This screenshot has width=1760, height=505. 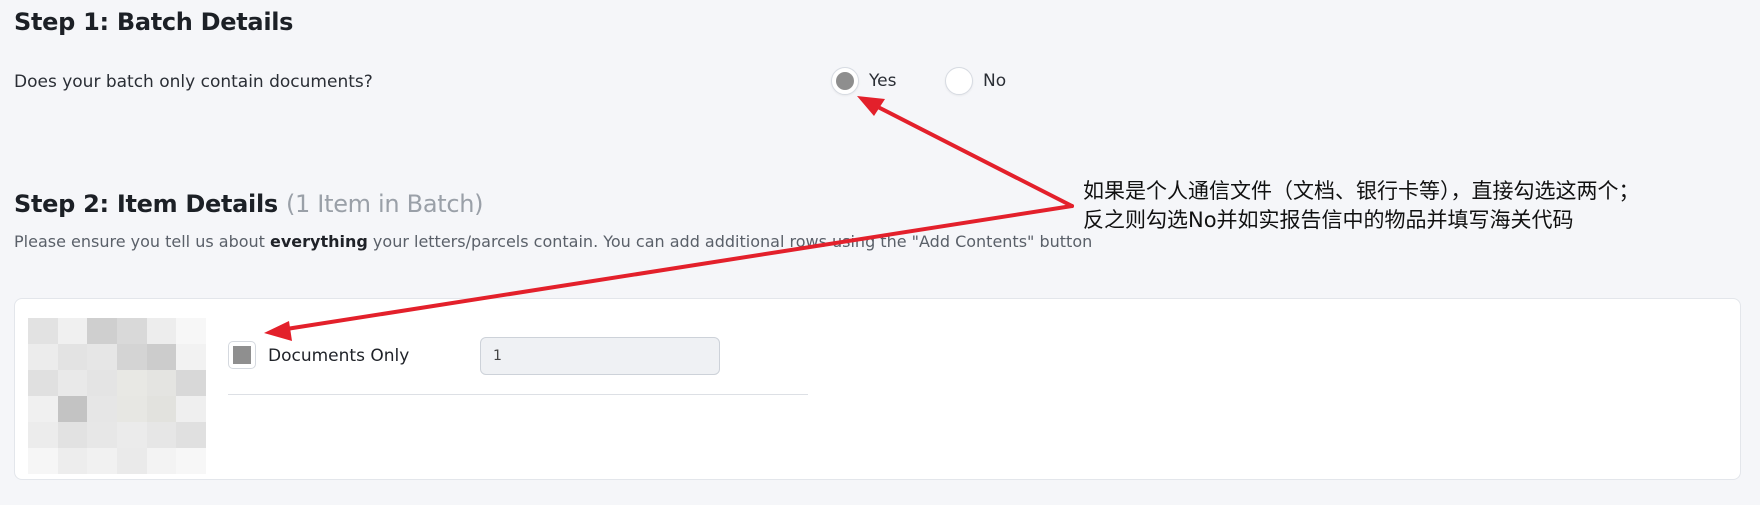 I want to click on instructions-pre: Please ensure you tell us about, so click(x=142, y=241).